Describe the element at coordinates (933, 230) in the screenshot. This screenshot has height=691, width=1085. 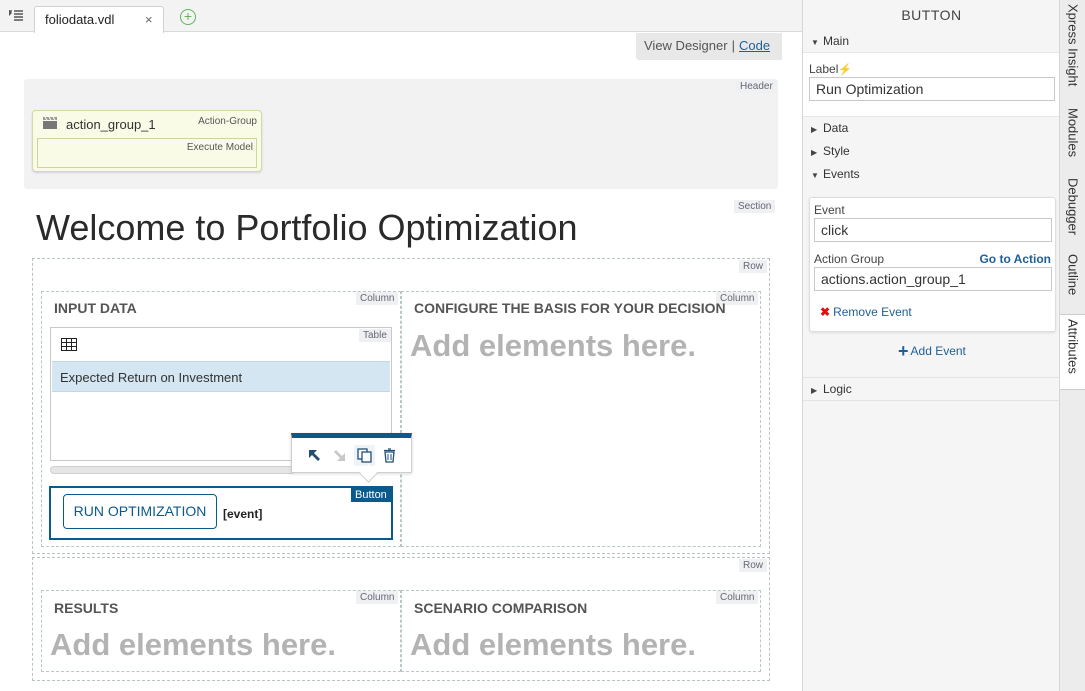
I see `event-input: click` at that location.